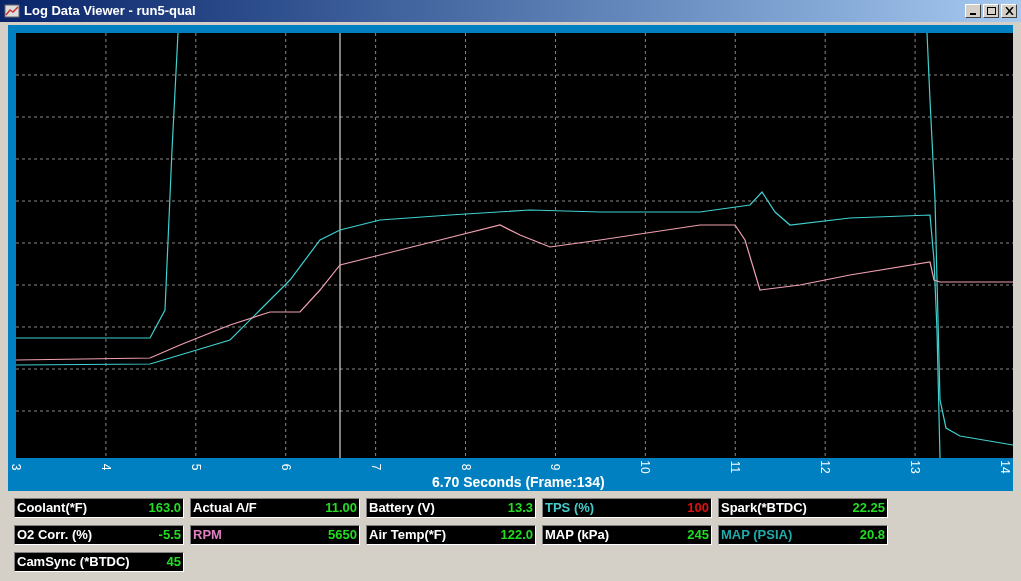 The image size is (1021, 581). What do you see at coordinates (12, 11) in the screenshot?
I see `chart-icon` at bounding box center [12, 11].